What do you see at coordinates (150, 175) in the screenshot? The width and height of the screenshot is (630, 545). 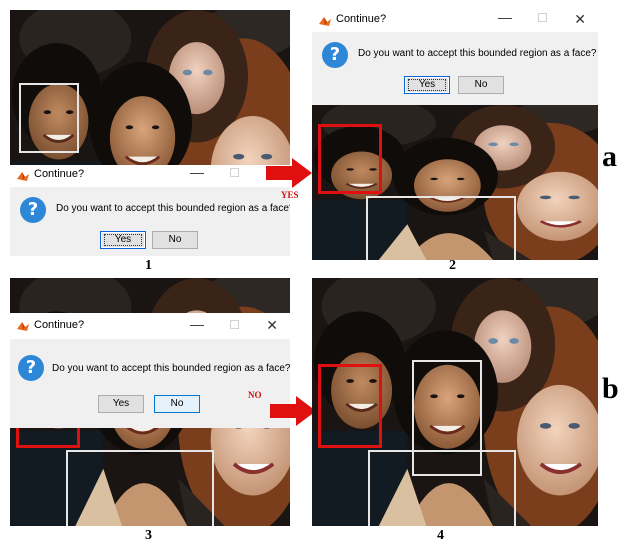 I see `dialog-titlebar: Continue? — ☐` at bounding box center [150, 175].